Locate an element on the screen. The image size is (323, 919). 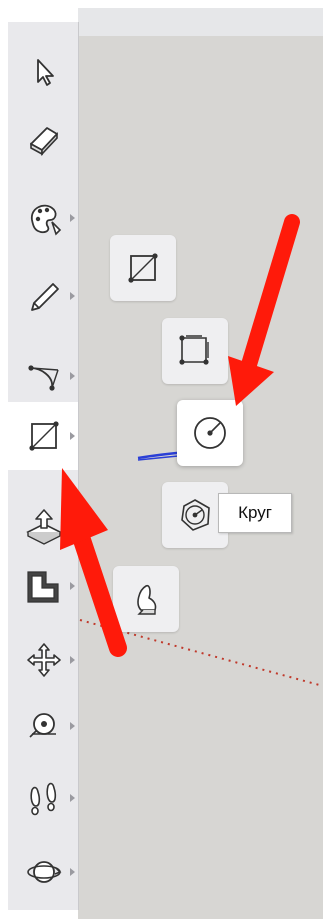
red-arrow-up-icon is located at coordinates (93, 562).